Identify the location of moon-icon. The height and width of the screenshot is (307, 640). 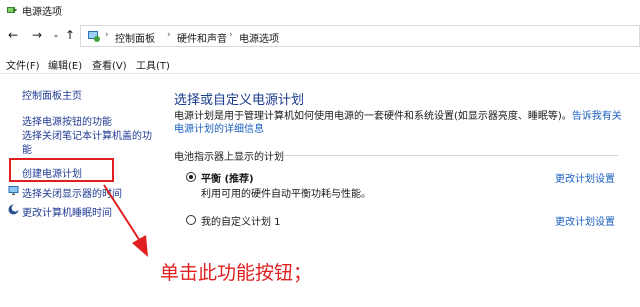
(13, 209).